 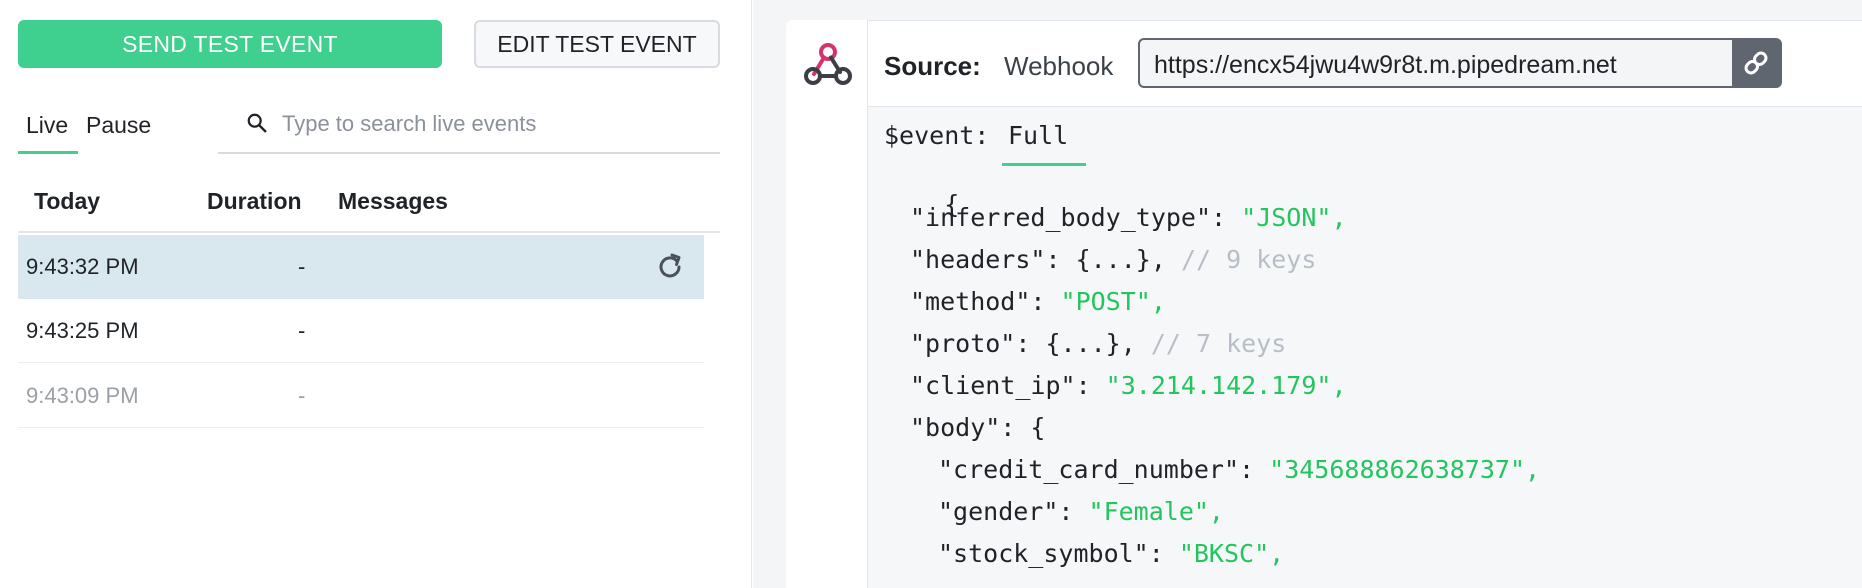 What do you see at coordinates (1239, 469) in the screenshot?
I see `json-line: "credit_card_number": "345688862638737",` at bounding box center [1239, 469].